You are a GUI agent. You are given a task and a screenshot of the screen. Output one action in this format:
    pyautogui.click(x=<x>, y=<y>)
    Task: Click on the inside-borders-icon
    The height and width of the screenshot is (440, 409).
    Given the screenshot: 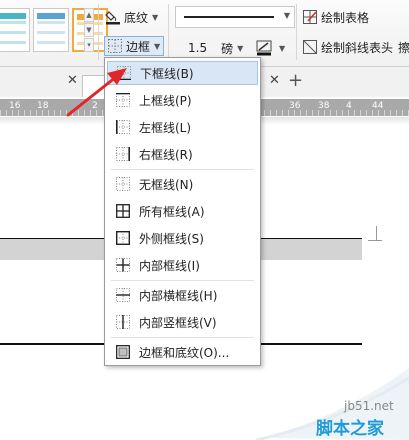 What is the action you would take?
    pyautogui.click(x=123, y=265)
    